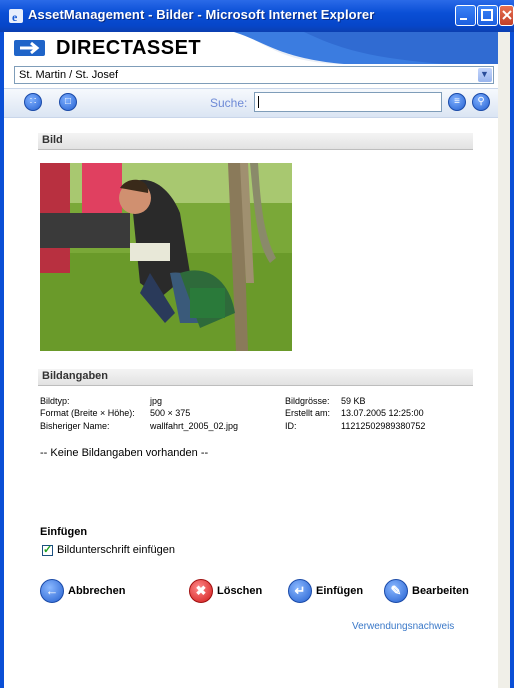 This screenshot has height=688, width=514. I want to click on cancel-button: ← Abbrechen, so click(90, 592).